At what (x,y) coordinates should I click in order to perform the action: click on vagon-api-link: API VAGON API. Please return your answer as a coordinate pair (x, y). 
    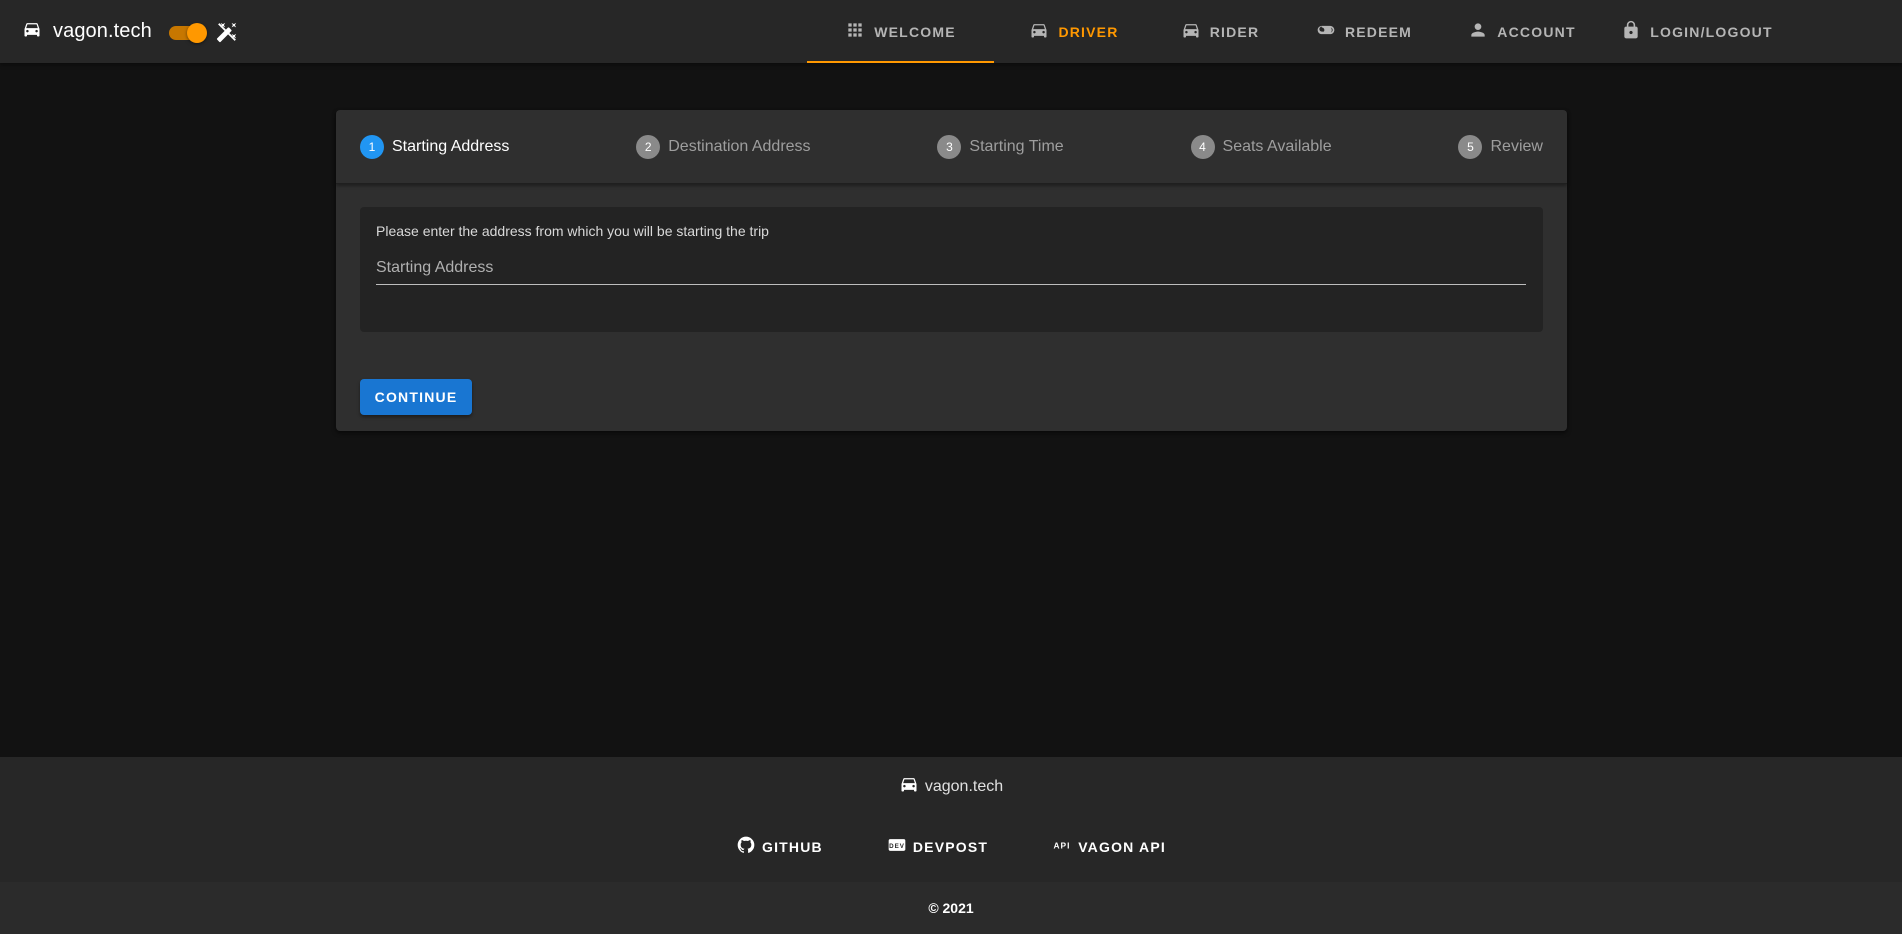
    Looking at the image, I should click on (1109, 846).